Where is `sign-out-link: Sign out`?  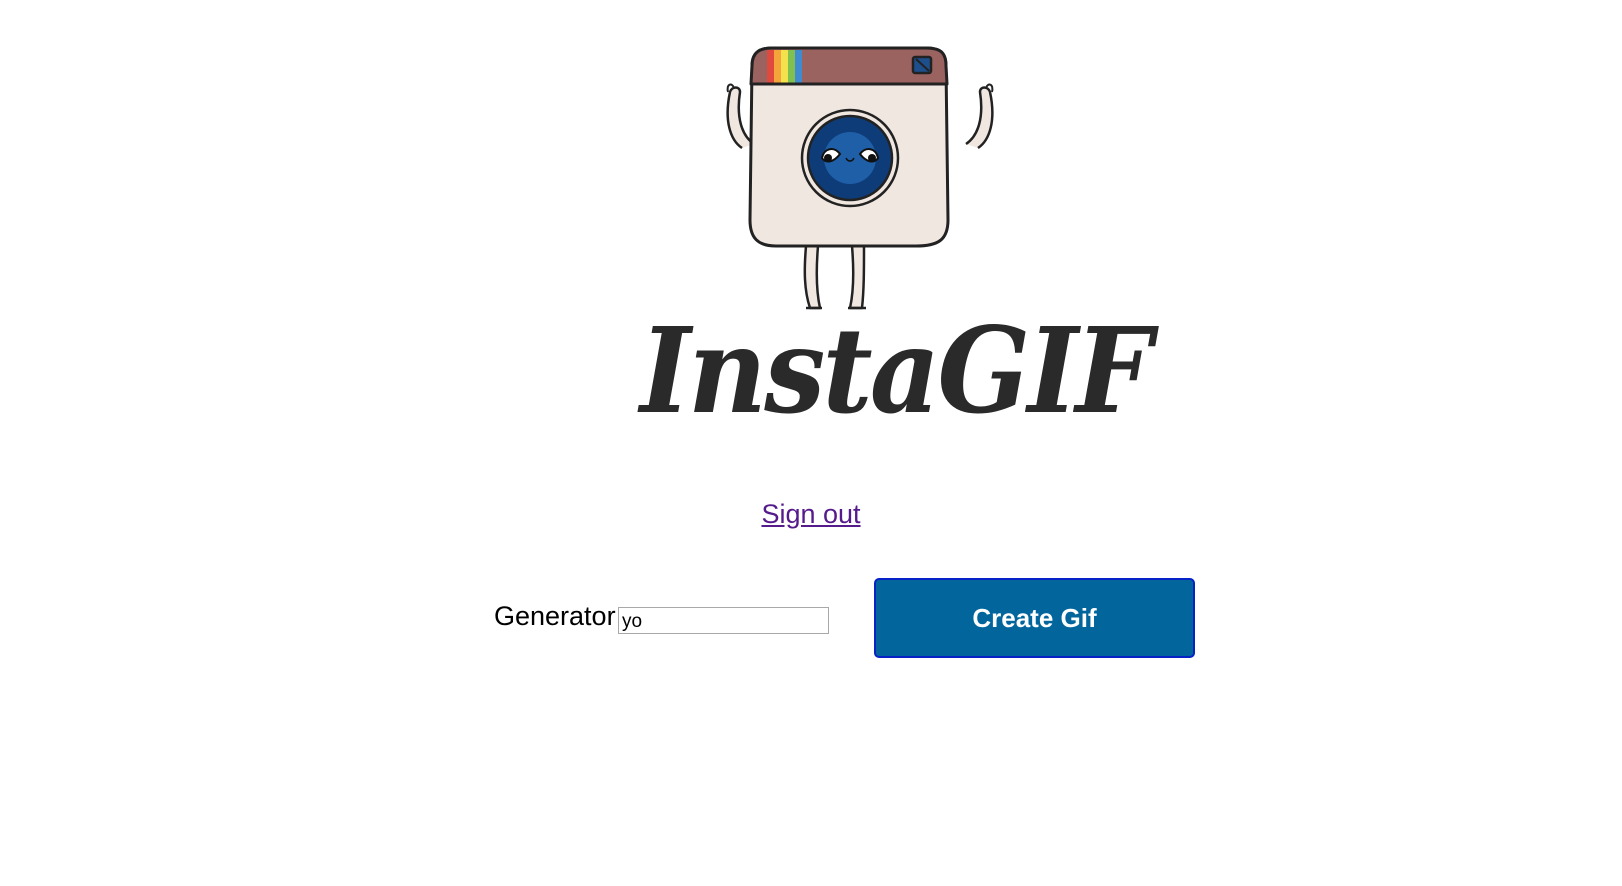 sign-out-link: Sign out is located at coordinates (810, 514).